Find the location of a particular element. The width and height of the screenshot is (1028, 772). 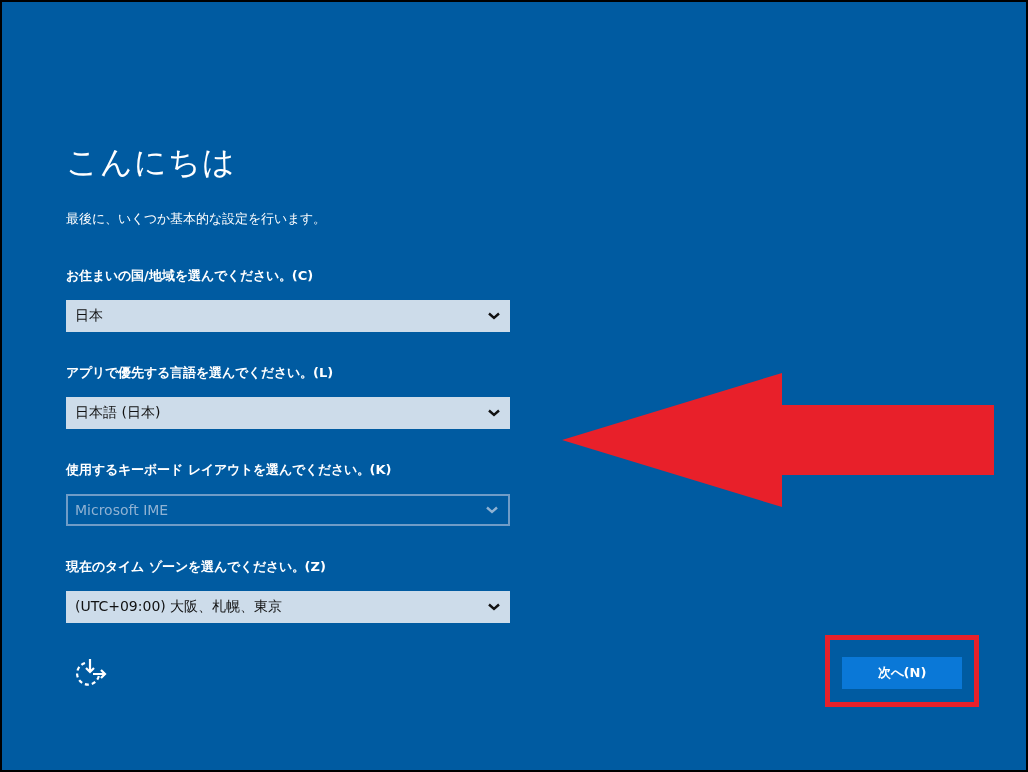

field-label: アプリで優先する言語を選んでください。(L) is located at coordinates (200, 373).